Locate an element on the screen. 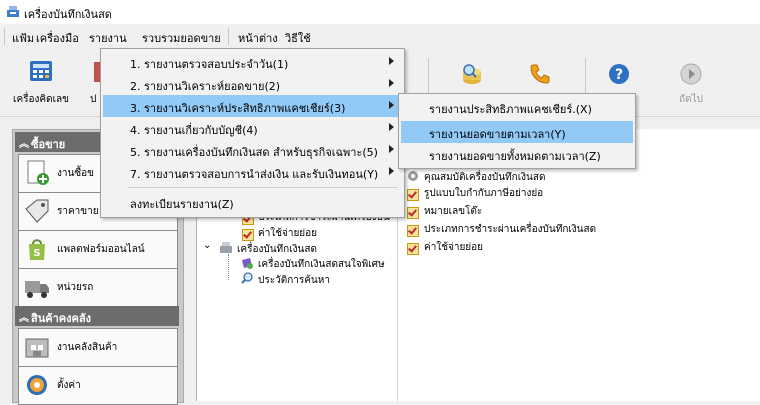 This screenshot has height=405, width=760. sidebar-item-vehicle-unit: หน่วยรถ is located at coordinates (98, 287).